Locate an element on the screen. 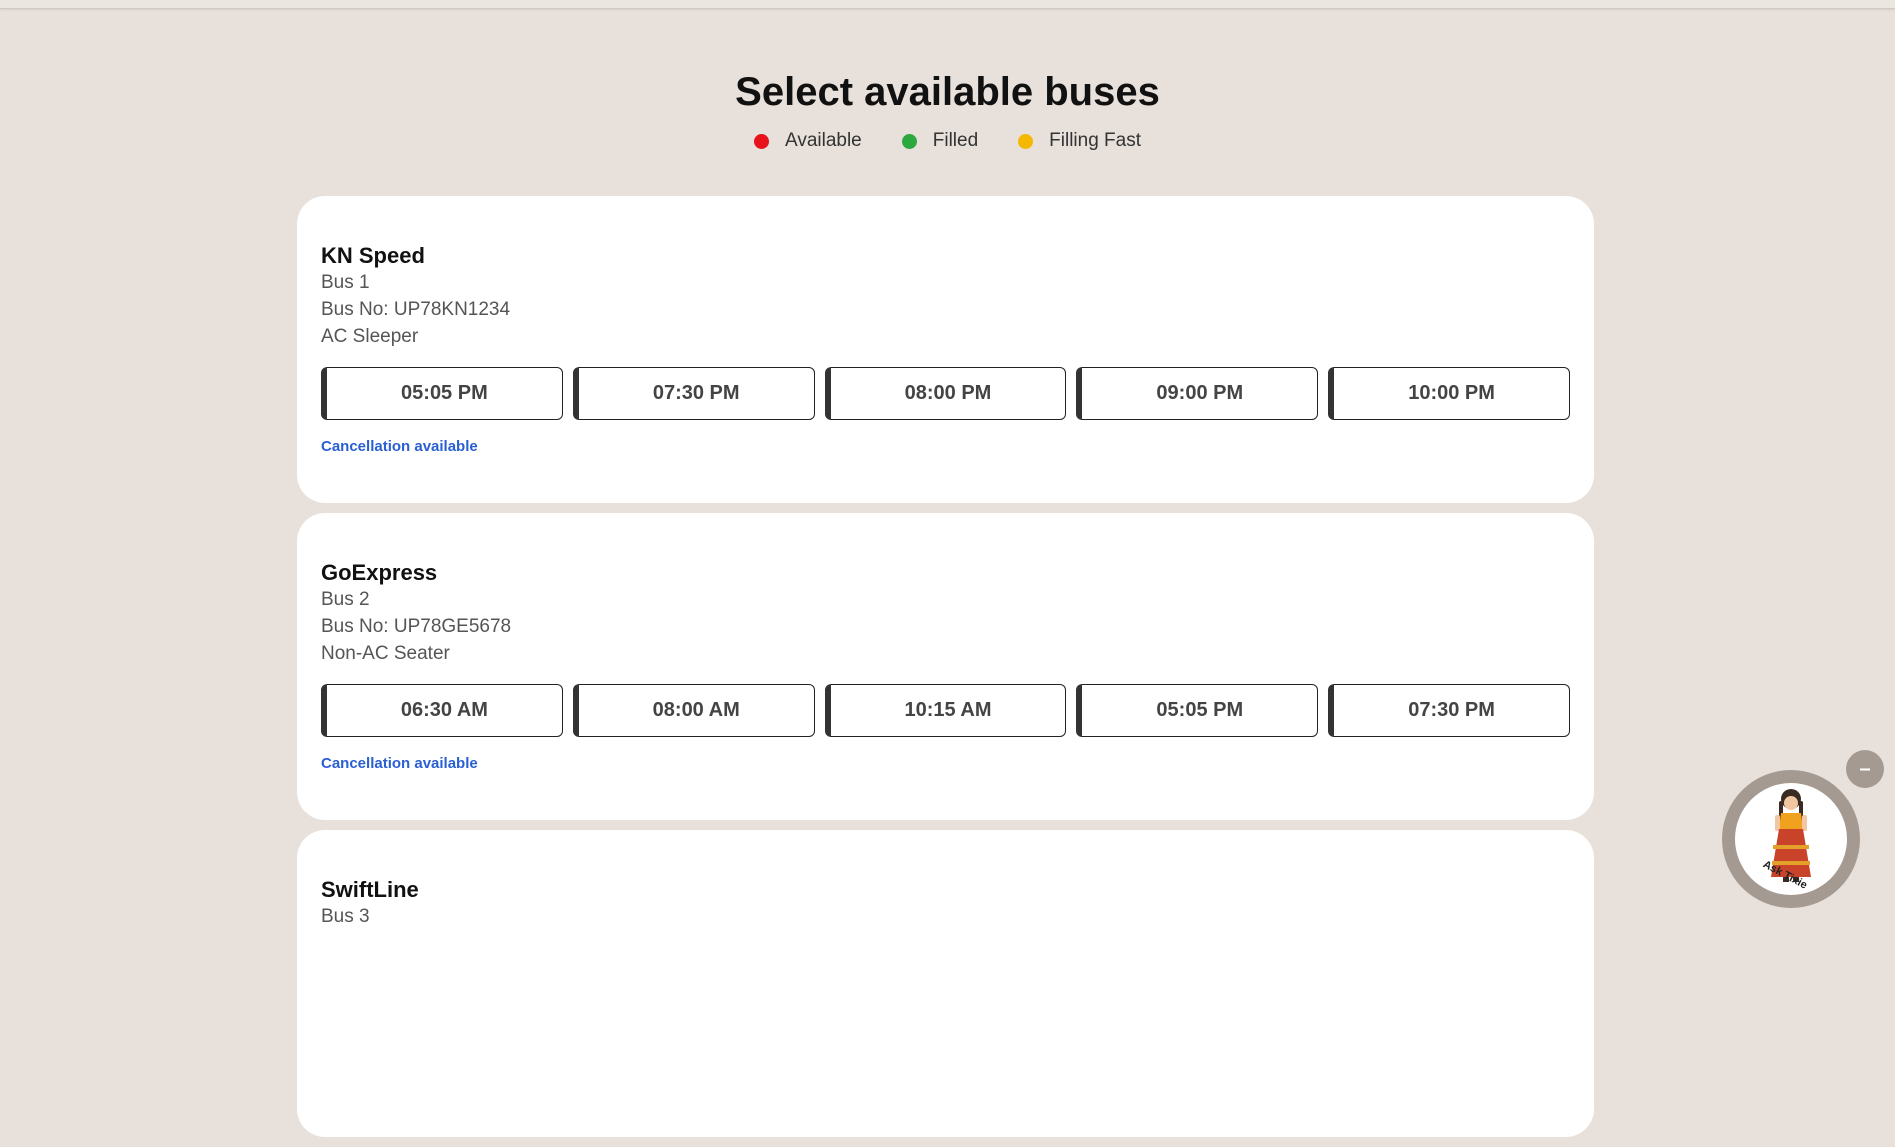 This screenshot has width=1895, height=1147. bus-type: Non-AC Seater is located at coordinates (385, 653).